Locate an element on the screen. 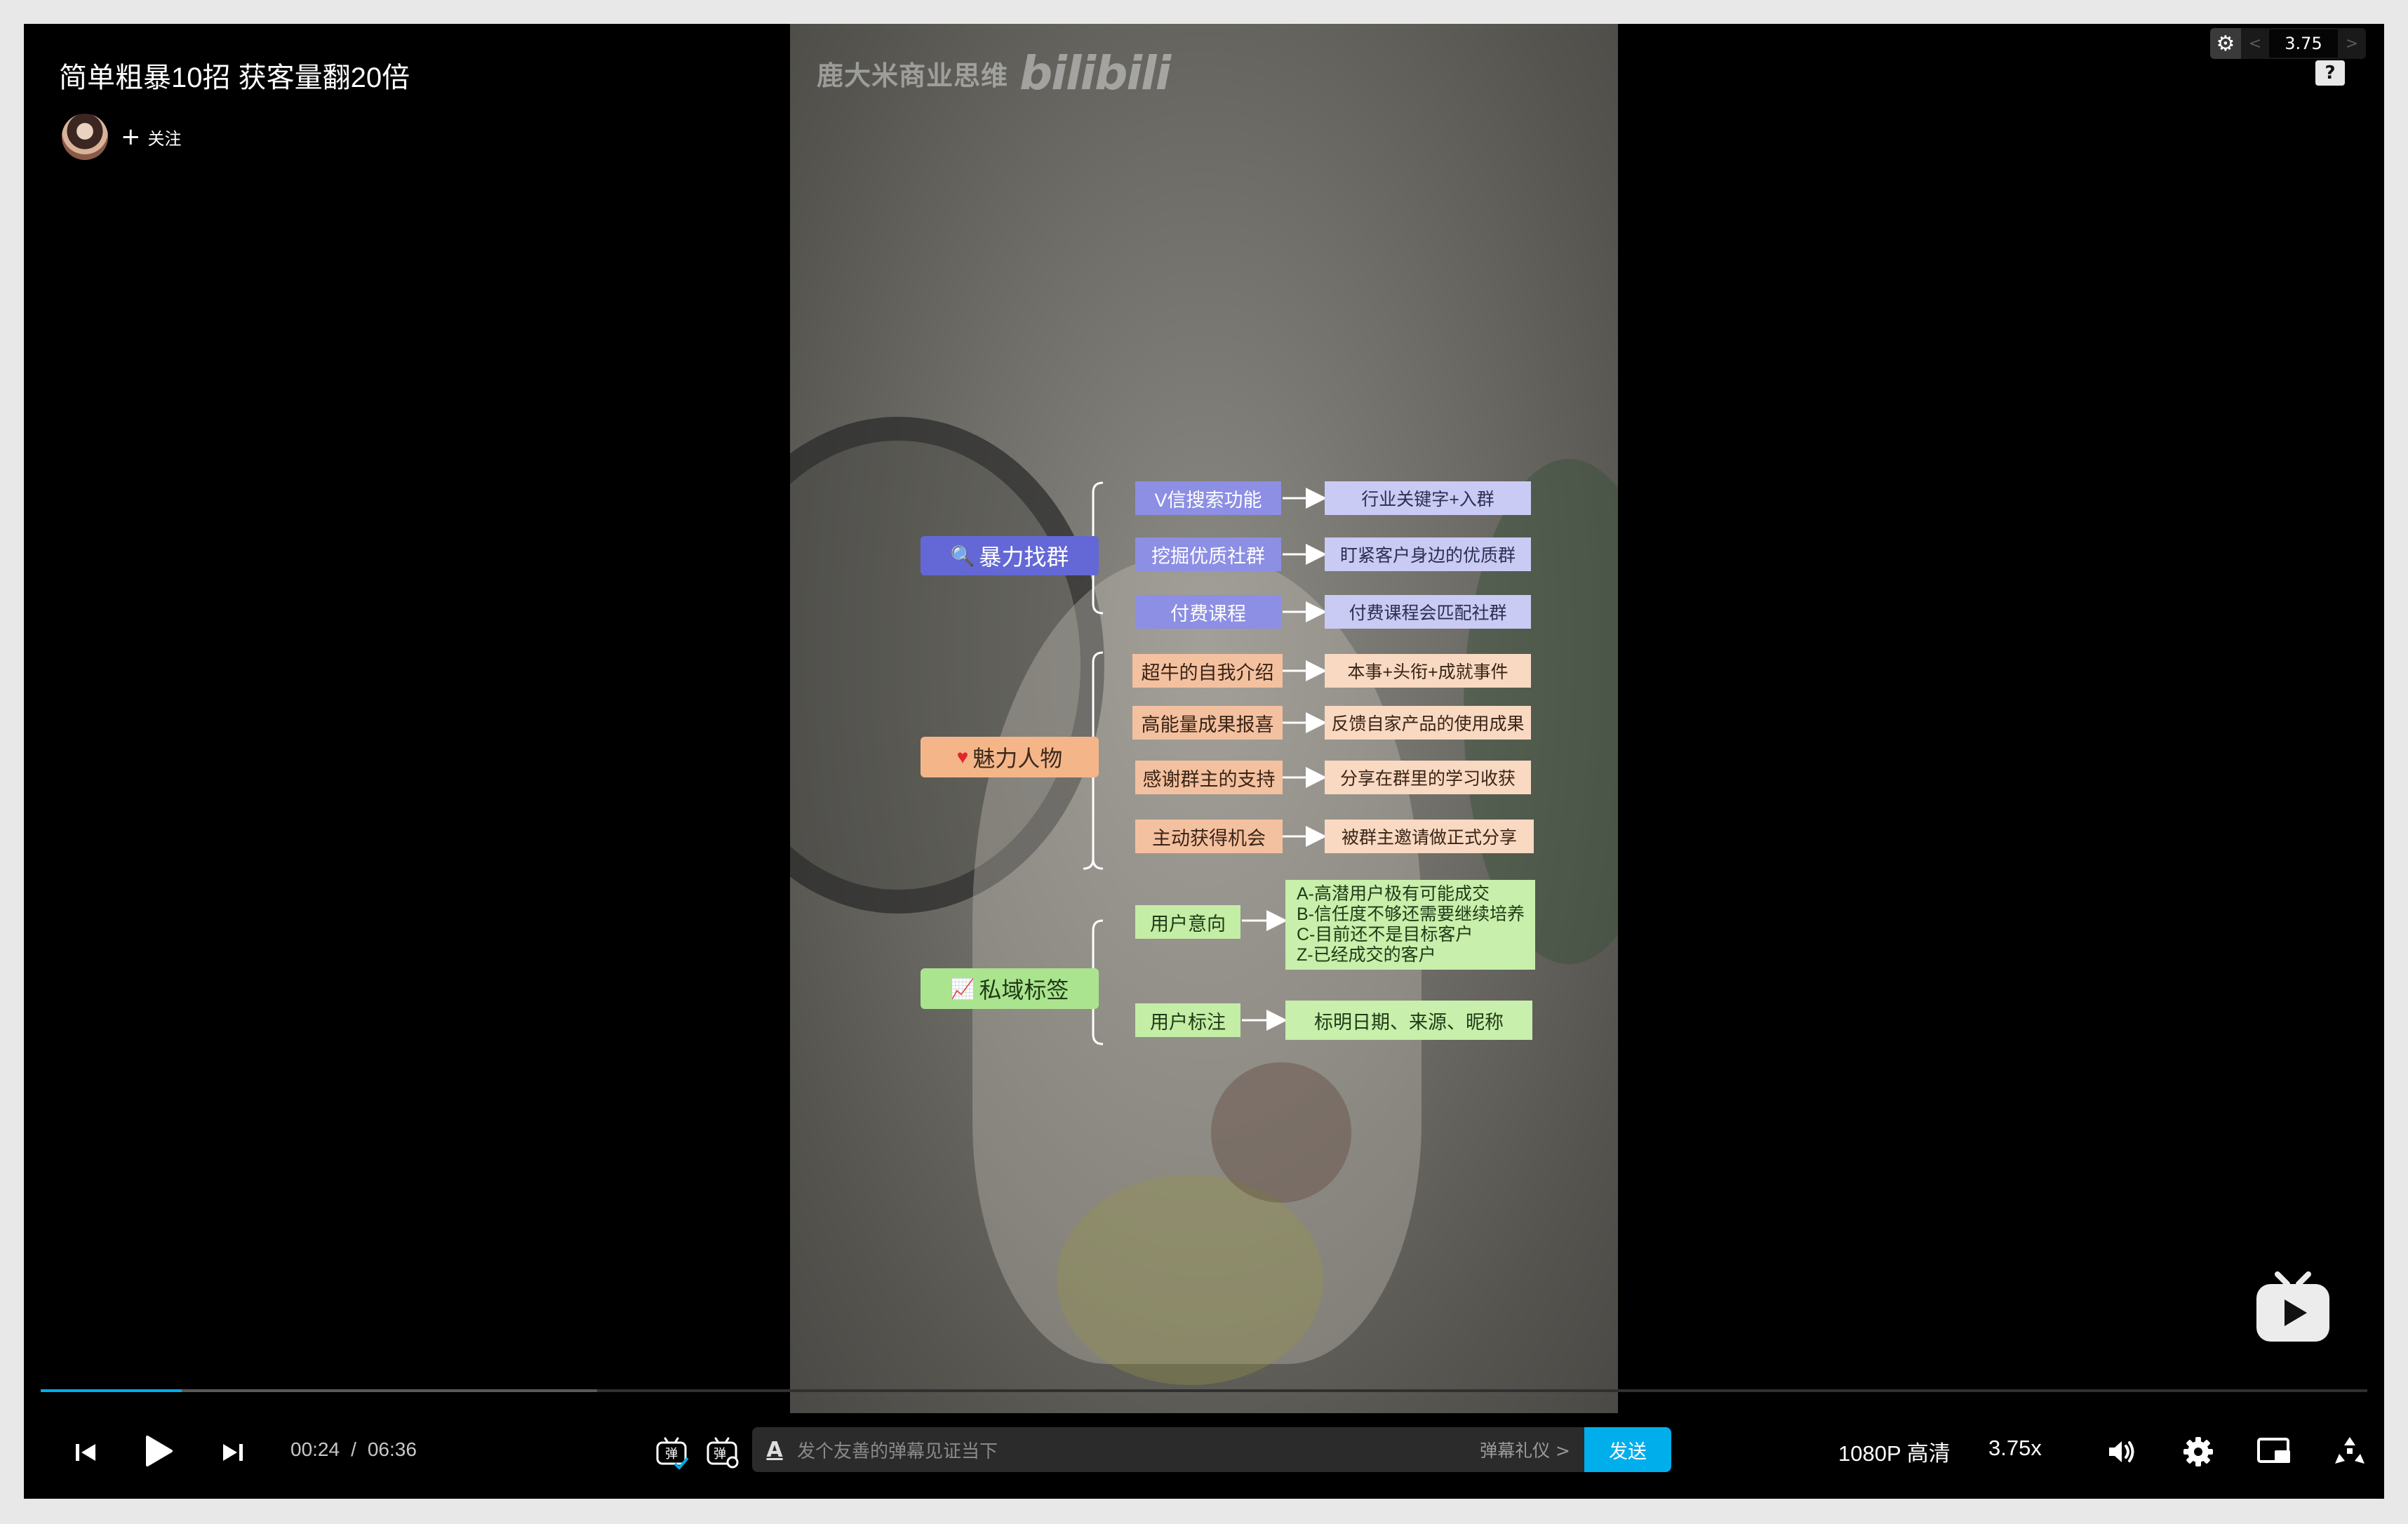  mindmap-branch-0-2: 付费课程 is located at coordinates (1208, 612).